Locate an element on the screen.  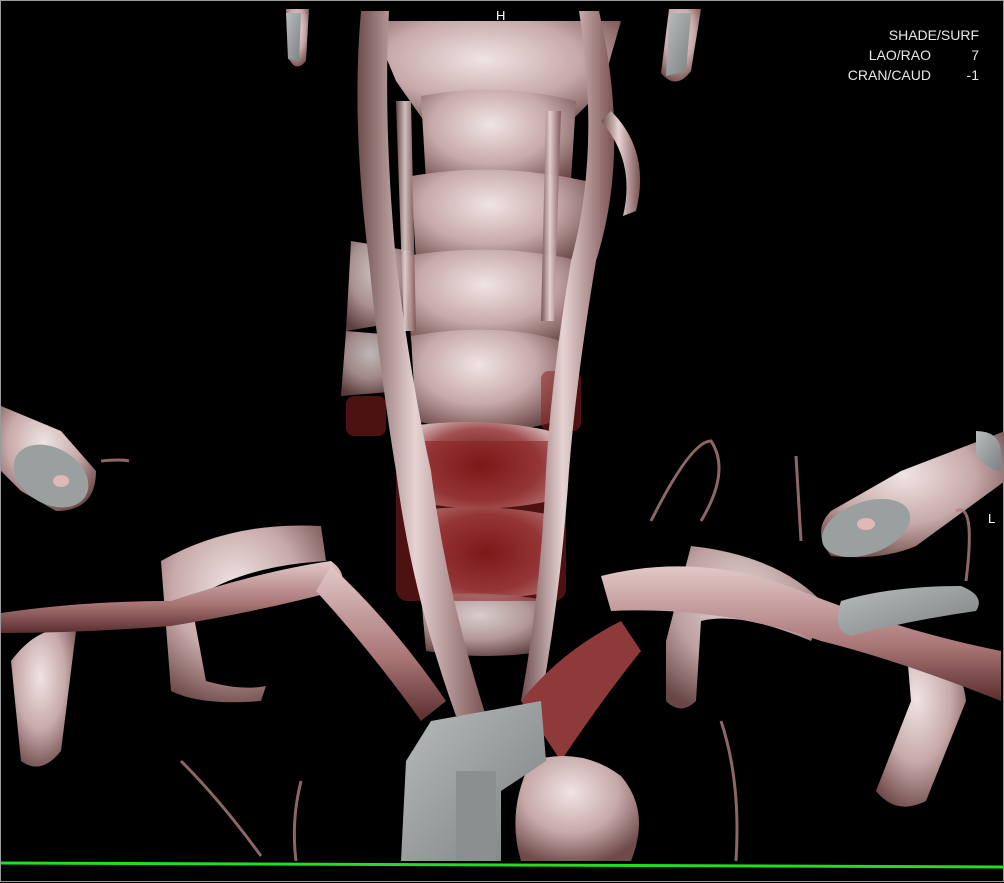
reference-line is located at coordinates (502, 865).